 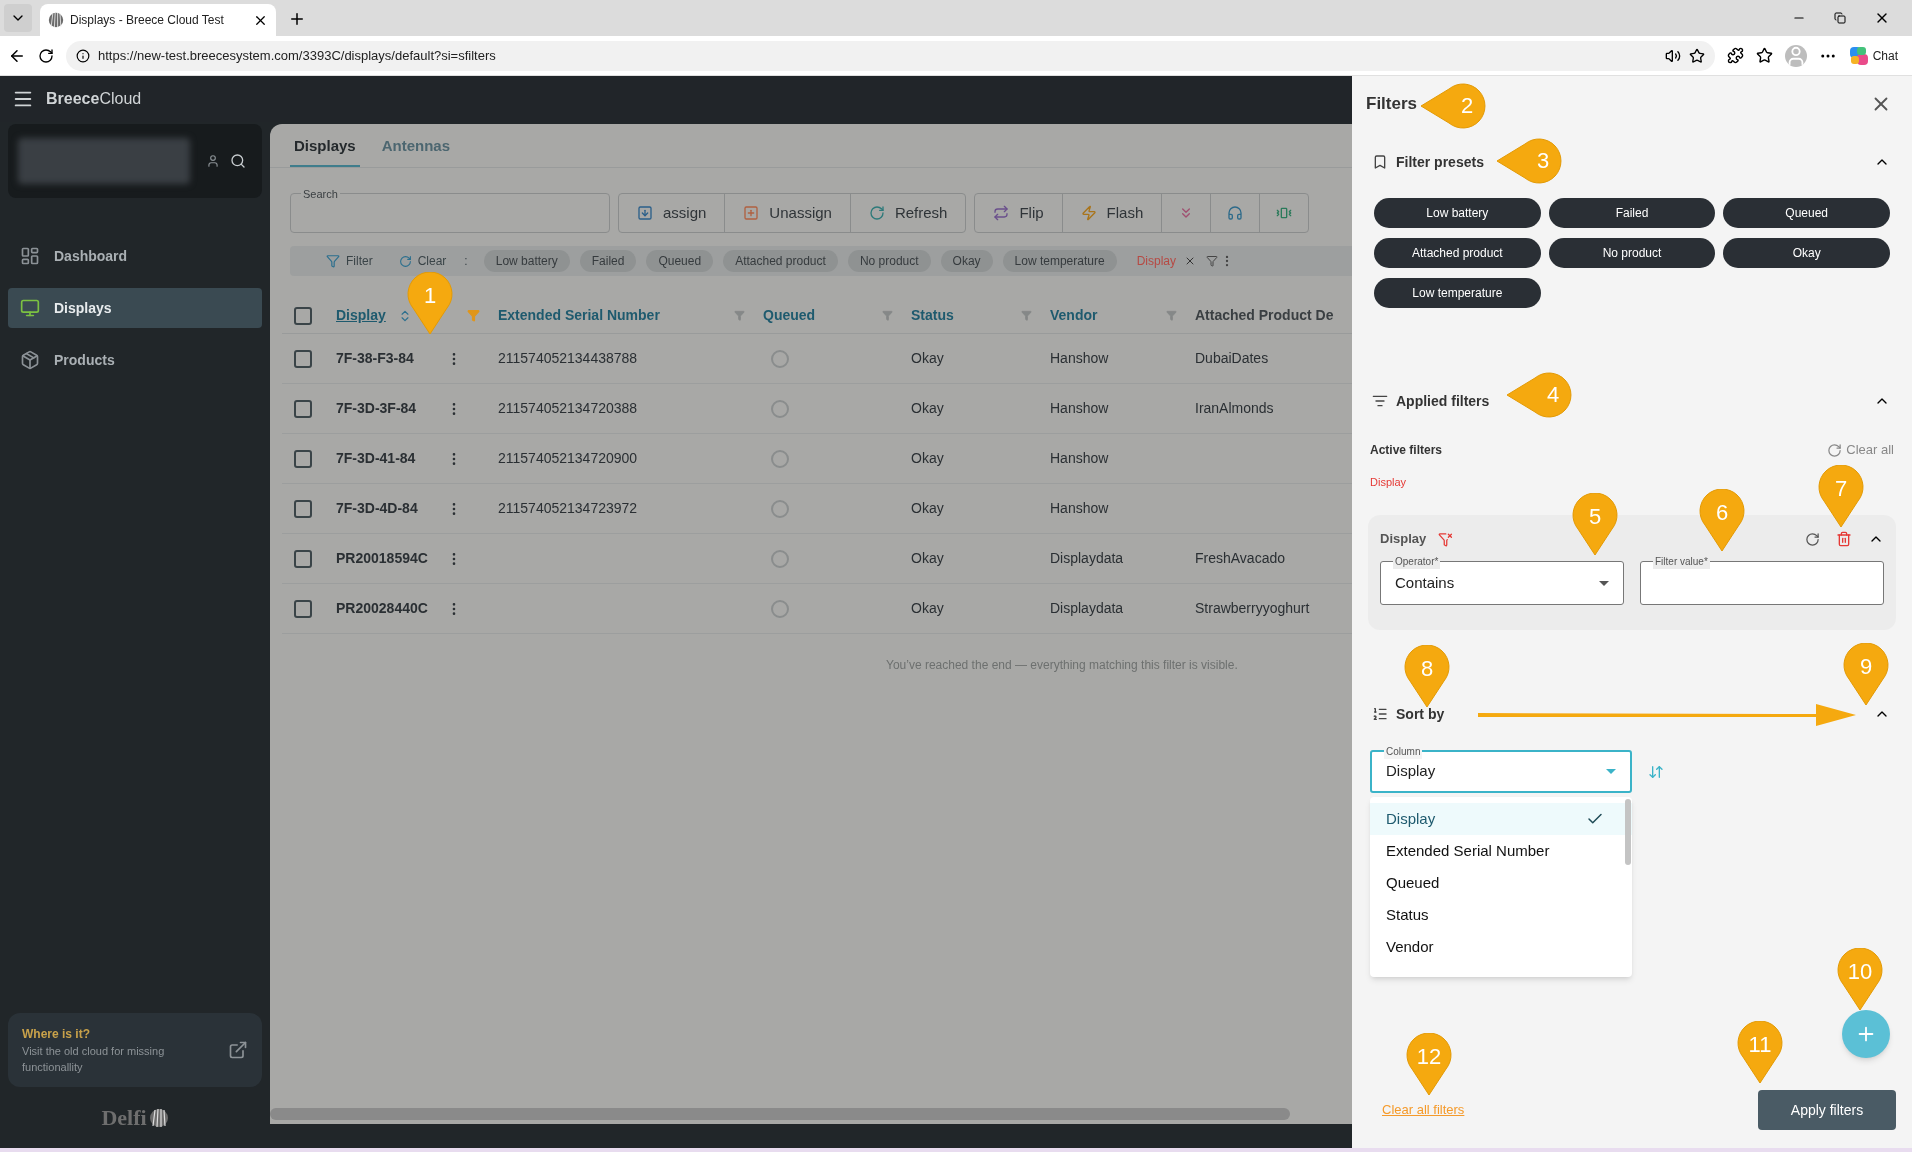 I want to click on promo-text: Visit the old cloud for missing functionallity, so click(x=94, y=1059).